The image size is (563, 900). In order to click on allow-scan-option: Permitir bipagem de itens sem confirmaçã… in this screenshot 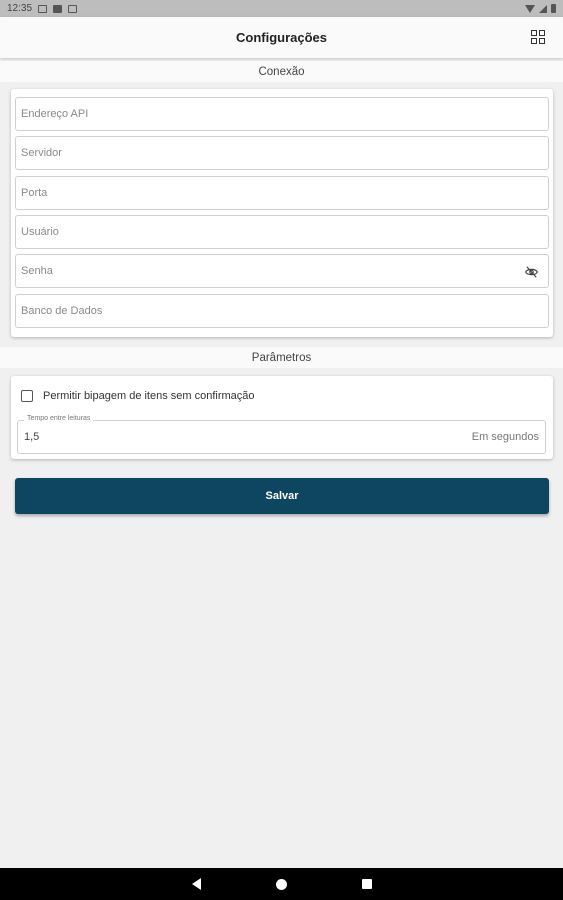, I will do `click(138, 396)`.